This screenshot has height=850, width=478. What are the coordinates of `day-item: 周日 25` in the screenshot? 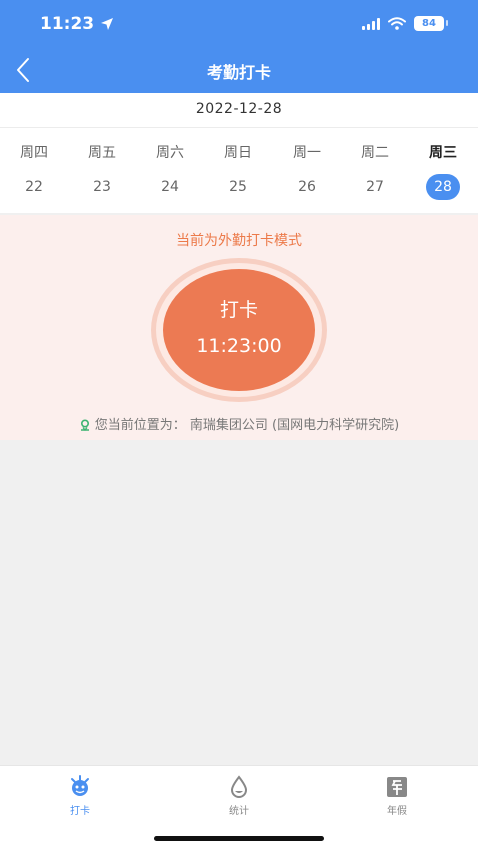 It's located at (238, 171).